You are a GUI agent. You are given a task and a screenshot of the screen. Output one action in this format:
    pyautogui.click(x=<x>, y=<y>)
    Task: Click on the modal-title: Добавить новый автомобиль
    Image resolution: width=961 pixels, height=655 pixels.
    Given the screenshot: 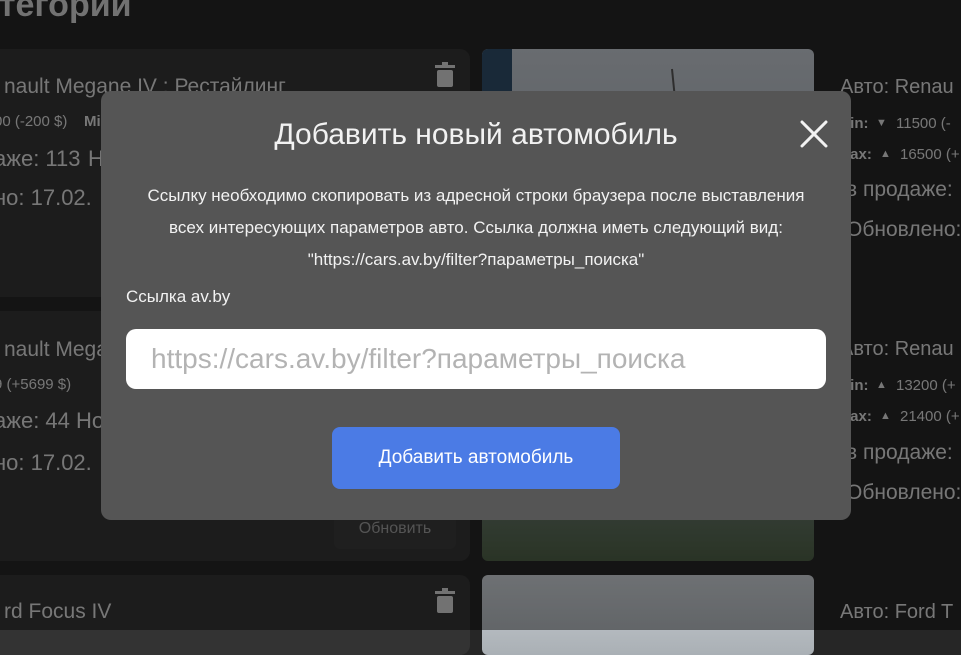 What is the action you would take?
    pyautogui.click(x=476, y=134)
    